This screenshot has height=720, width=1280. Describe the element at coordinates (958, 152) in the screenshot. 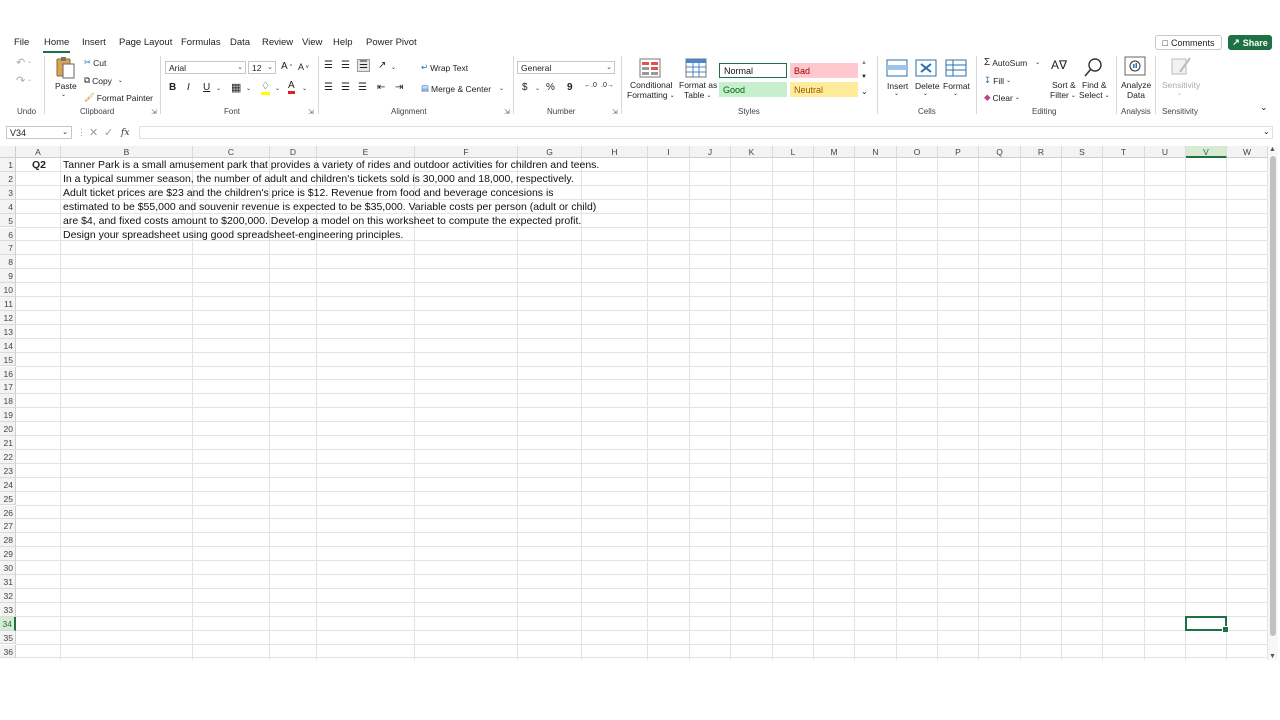

I see `column-header-p: P` at that location.